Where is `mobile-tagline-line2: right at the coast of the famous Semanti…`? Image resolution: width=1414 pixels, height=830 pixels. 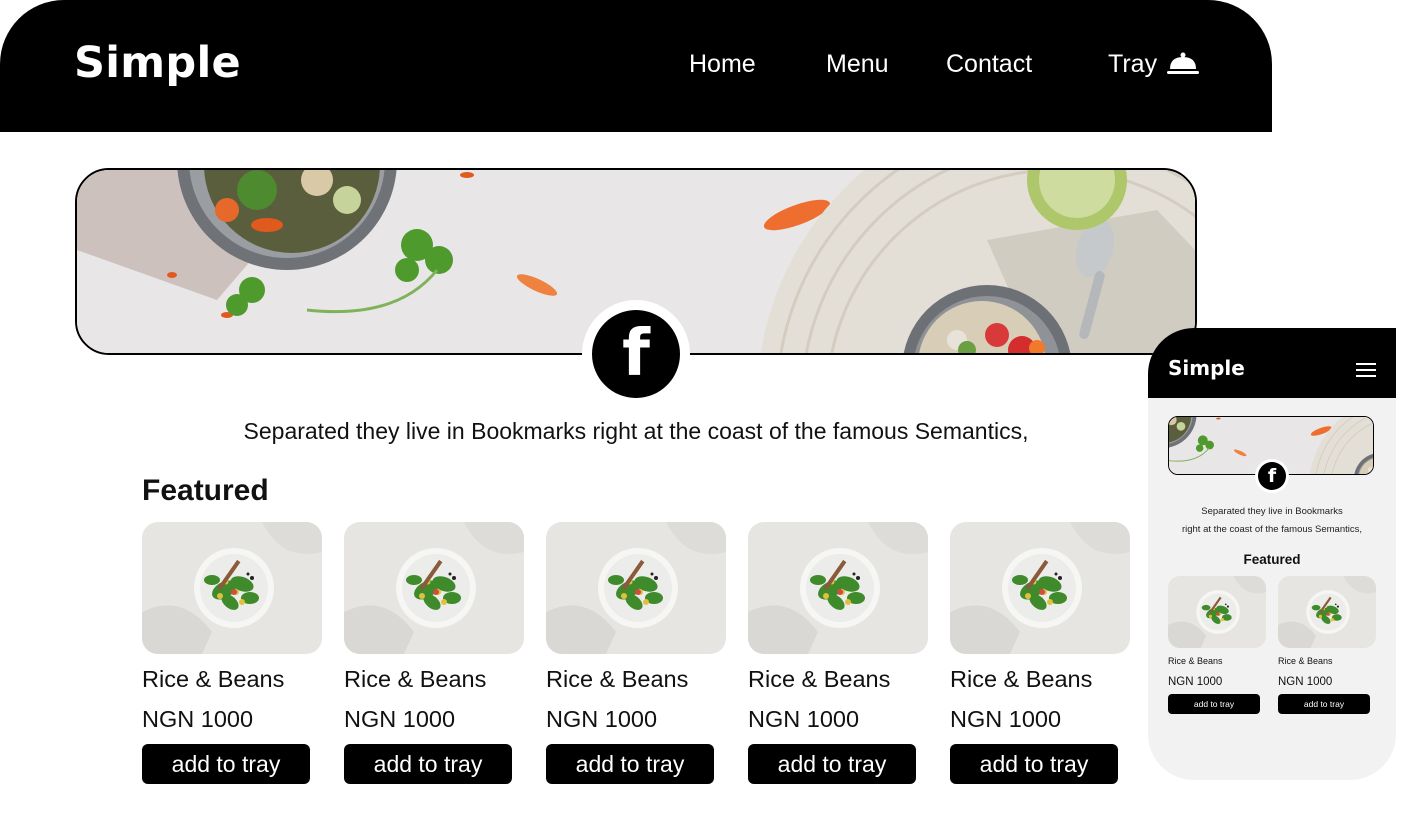 mobile-tagline-line2: right at the coast of the famous Semanti… is located at coordinates (1272, 529).